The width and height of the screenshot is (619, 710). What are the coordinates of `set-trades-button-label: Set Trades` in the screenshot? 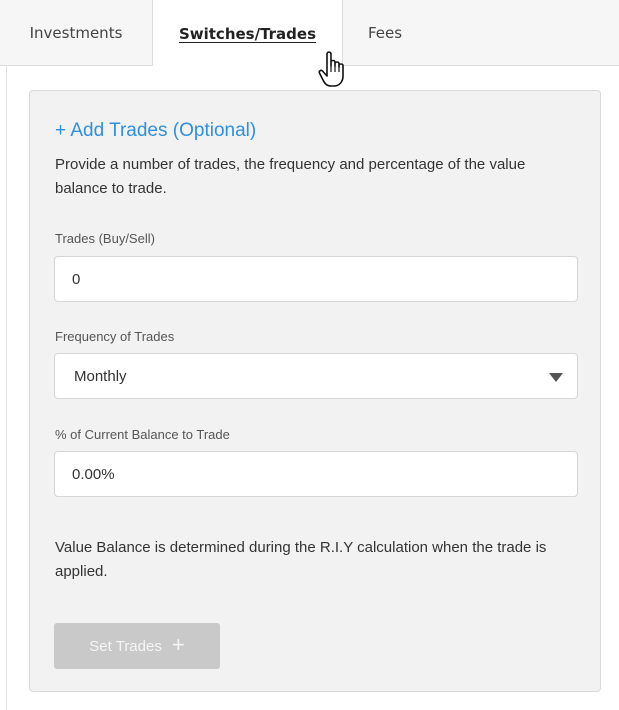 It's located at (125, 646).